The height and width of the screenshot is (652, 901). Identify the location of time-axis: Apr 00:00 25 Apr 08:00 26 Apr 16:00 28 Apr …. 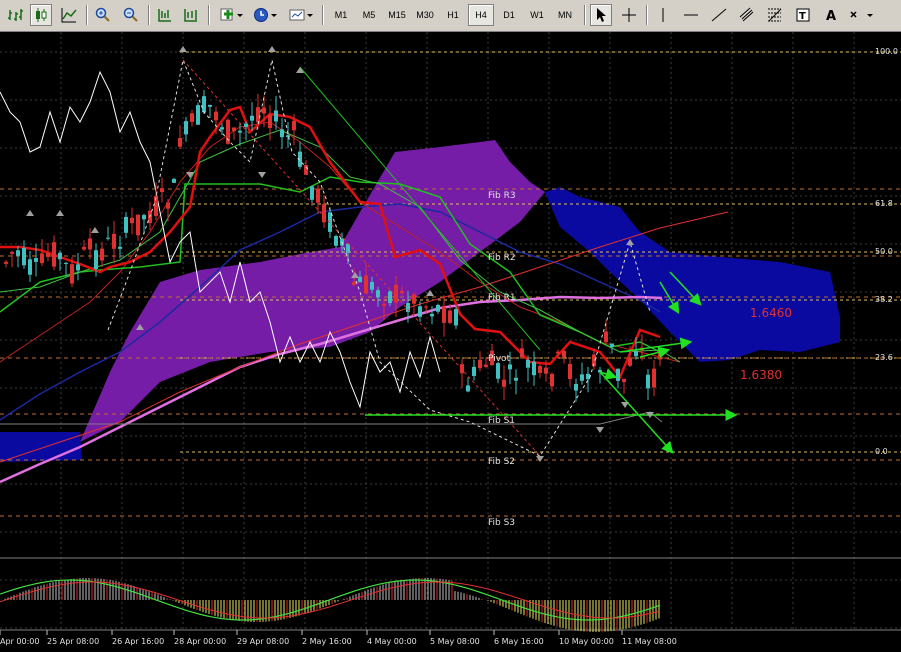
(338, 638).